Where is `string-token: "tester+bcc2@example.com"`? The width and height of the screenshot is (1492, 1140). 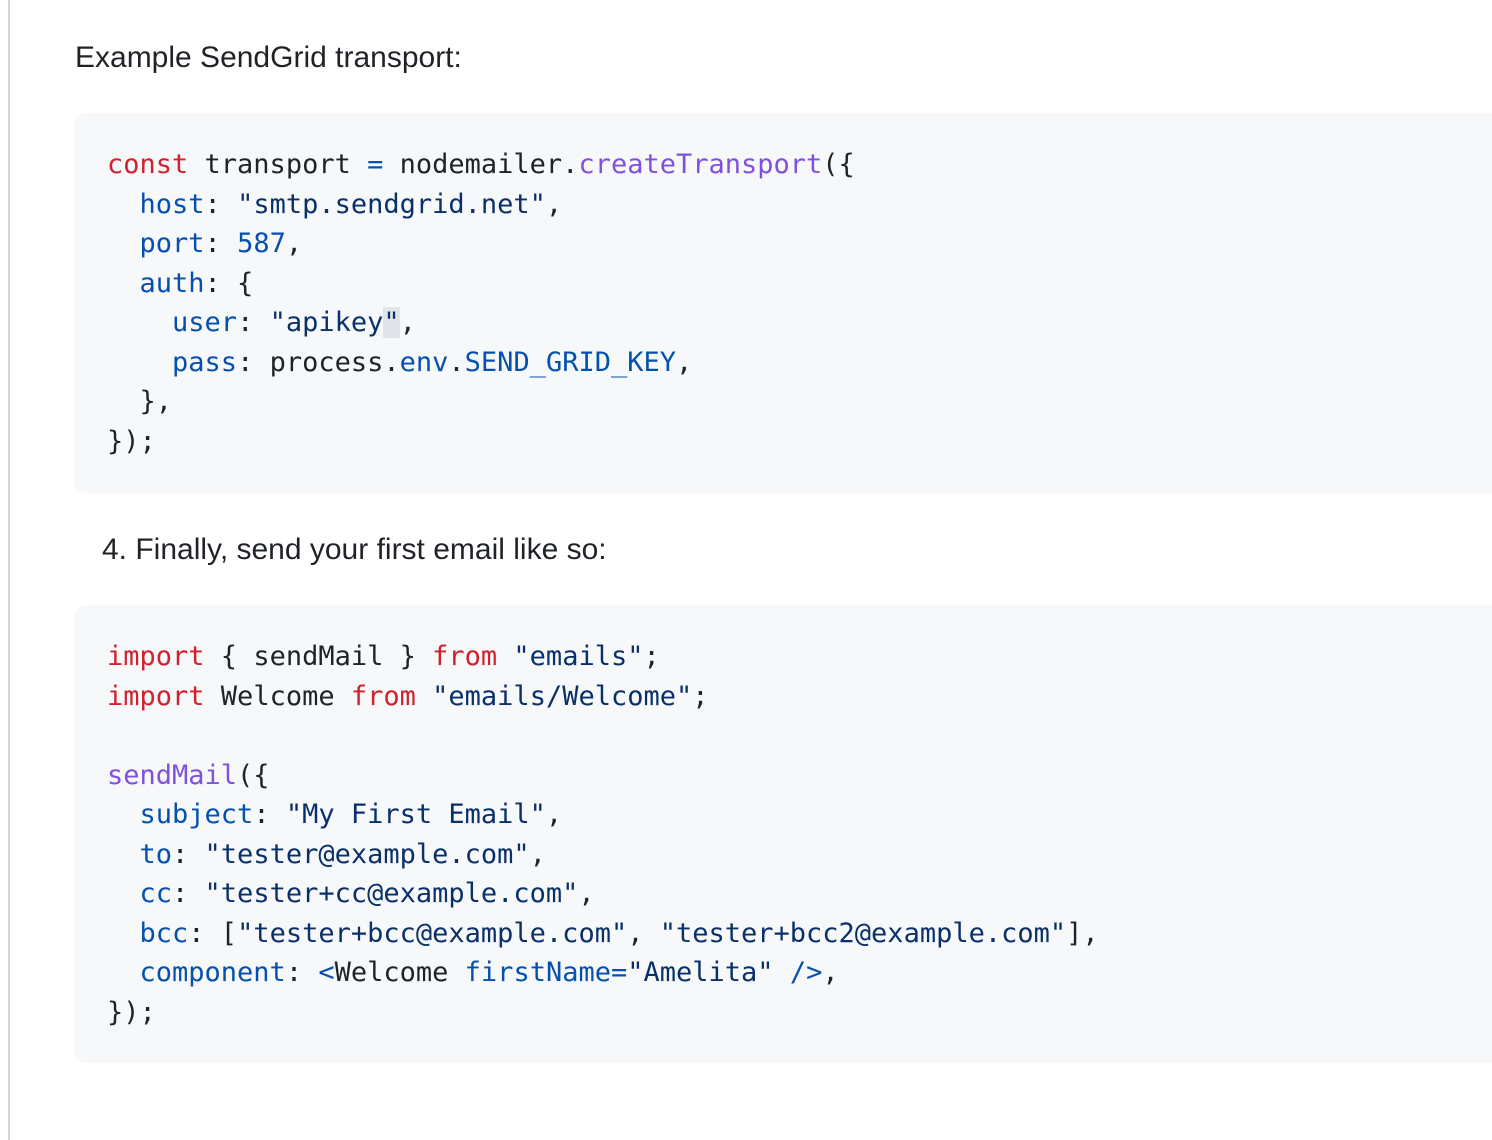 string-token: "tester+bcc2@example.com" is located at coordinates (863, 933).